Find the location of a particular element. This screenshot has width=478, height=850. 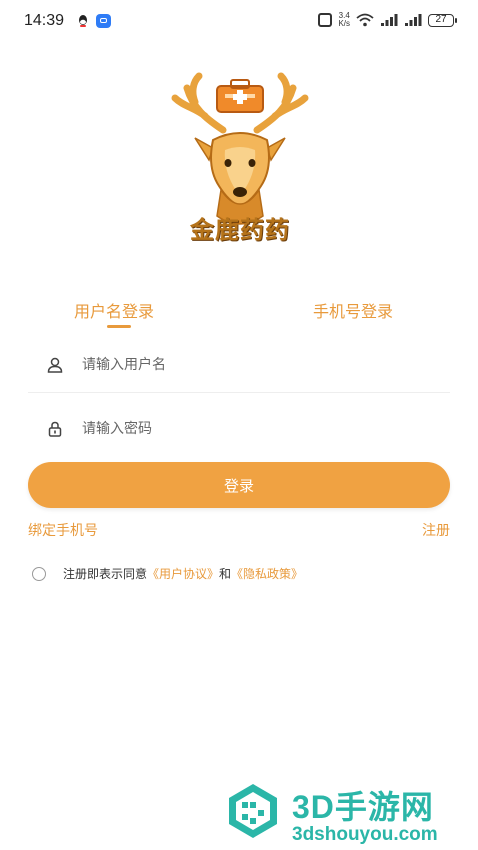

status-indicators: 3.4 K/s 27 is located at coordinates (387, 20).